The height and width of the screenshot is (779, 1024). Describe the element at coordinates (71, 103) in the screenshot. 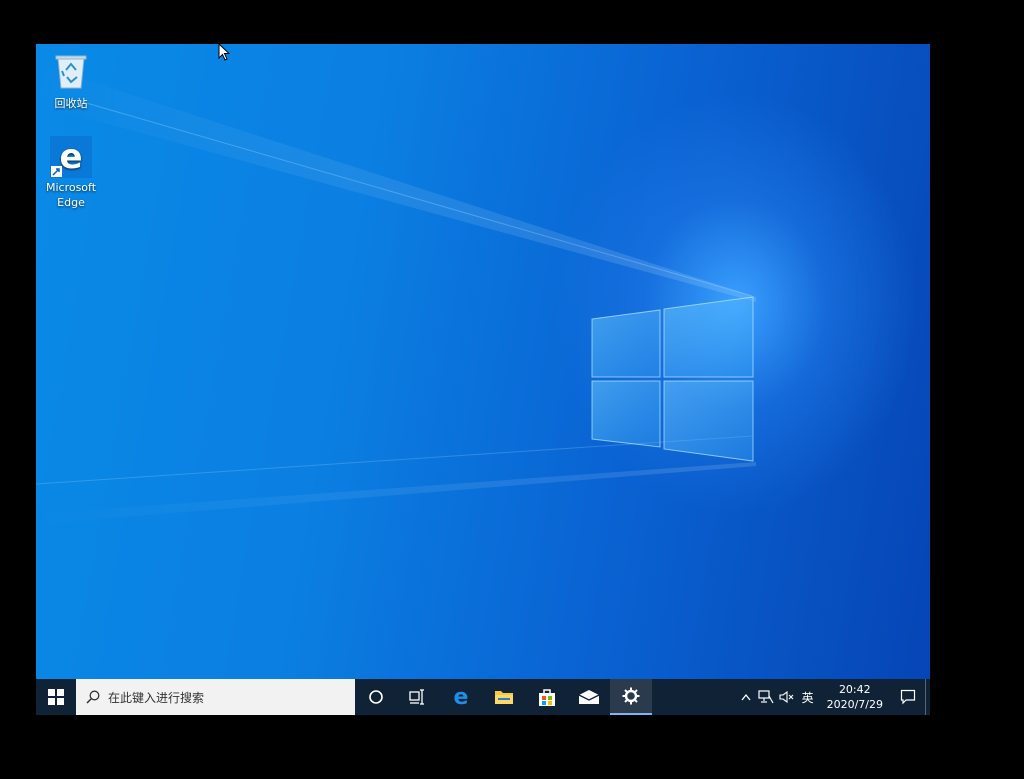

I see `recycle-bin-label: 回收站` at that location.